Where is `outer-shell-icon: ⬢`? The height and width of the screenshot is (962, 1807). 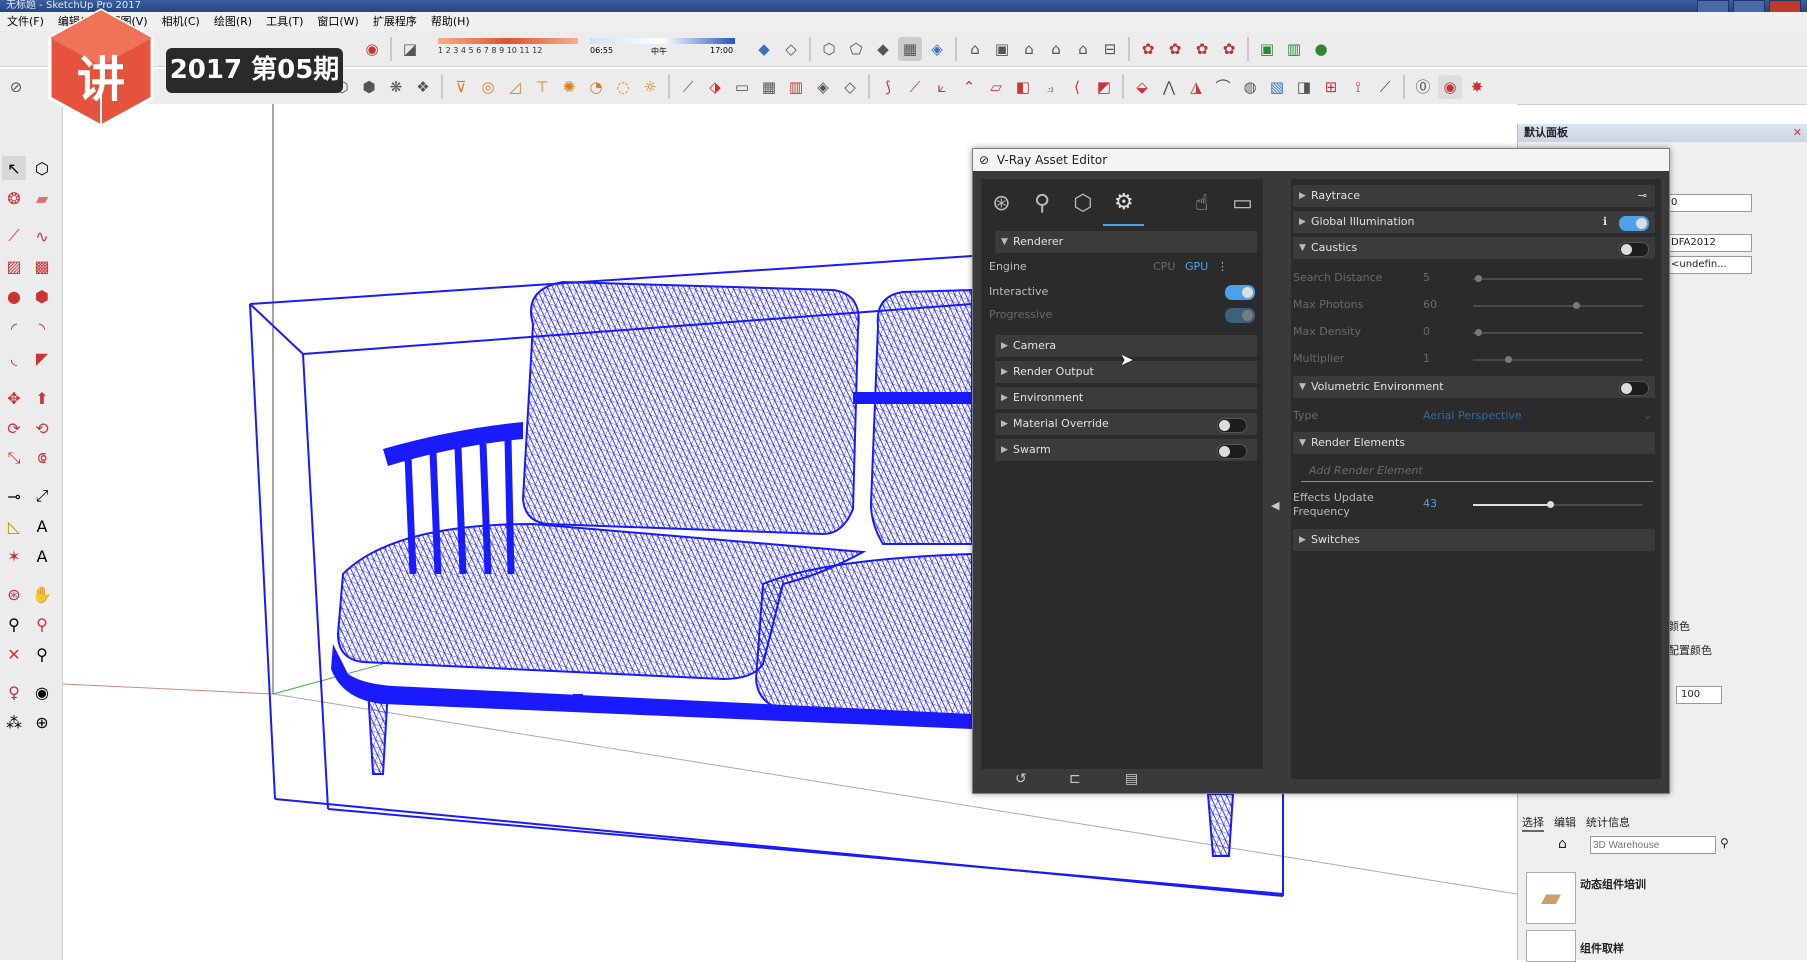
outer-shell-icon: ⬢ is located at coordinates (369, 87).